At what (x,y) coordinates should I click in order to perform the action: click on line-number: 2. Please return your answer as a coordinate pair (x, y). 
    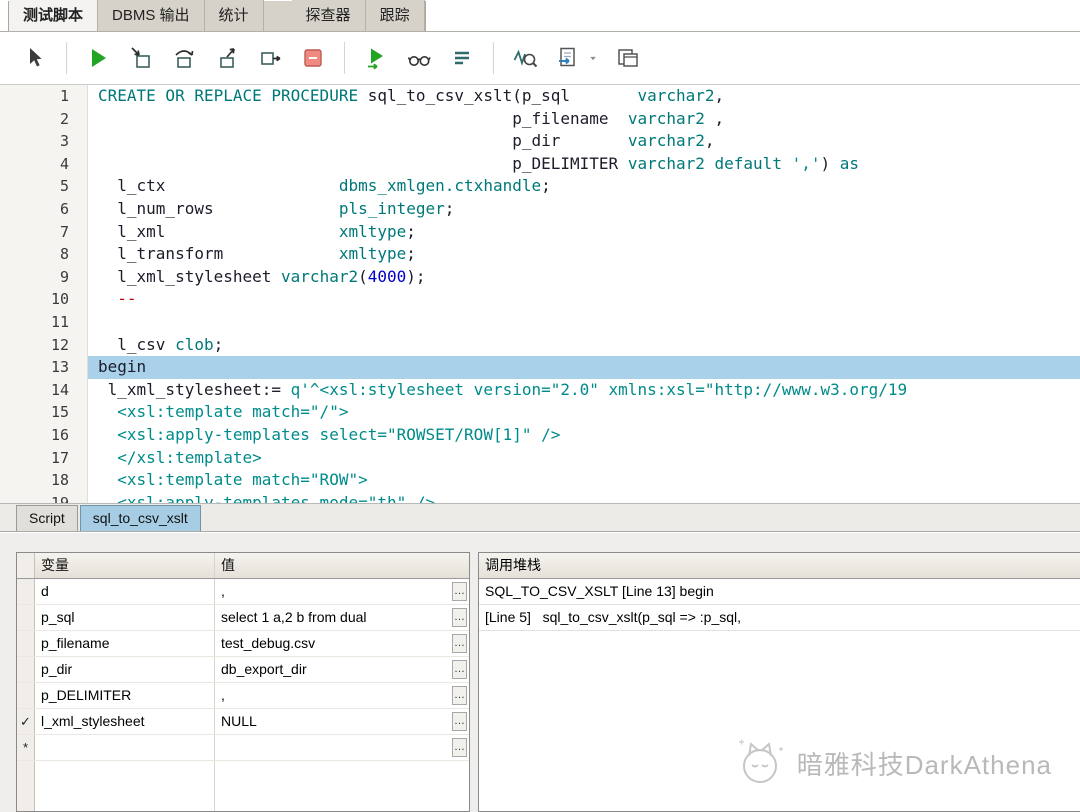
    Looking at the image, I should click on (64, 118).